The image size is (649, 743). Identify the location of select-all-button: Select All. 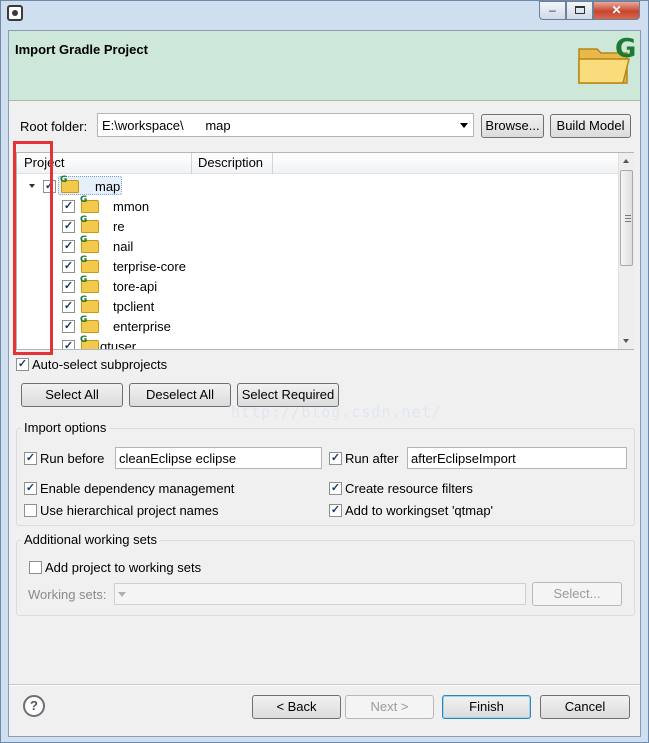
(72, 395).